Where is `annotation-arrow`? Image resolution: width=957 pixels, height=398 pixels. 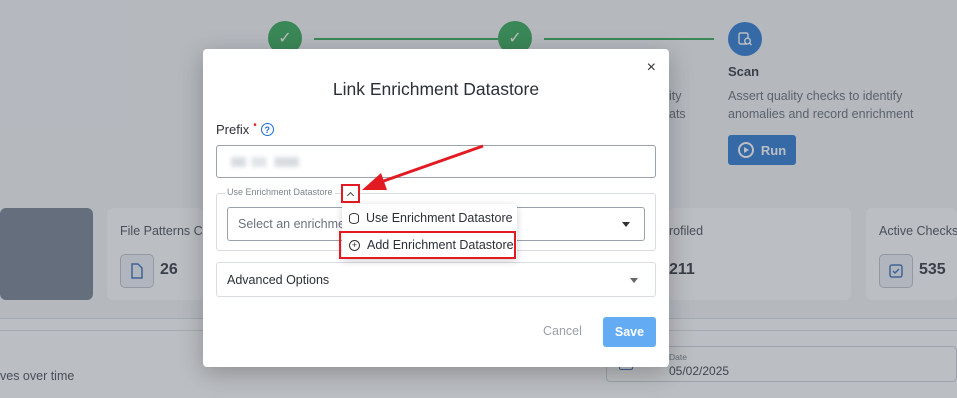
annotation-arrow is located at coordinates (423, 167).